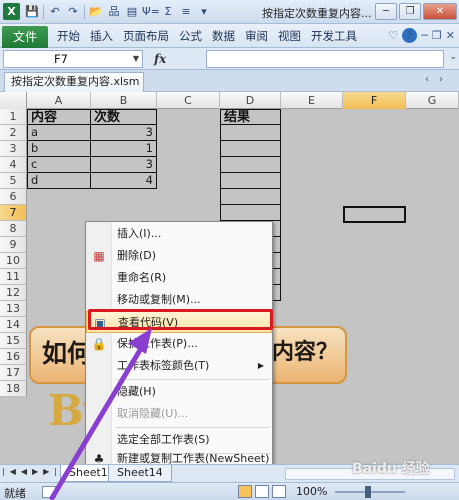 The height and width of the screenshot is (500, 459). I want to click on tree-icon: 品, so click(114, 12).